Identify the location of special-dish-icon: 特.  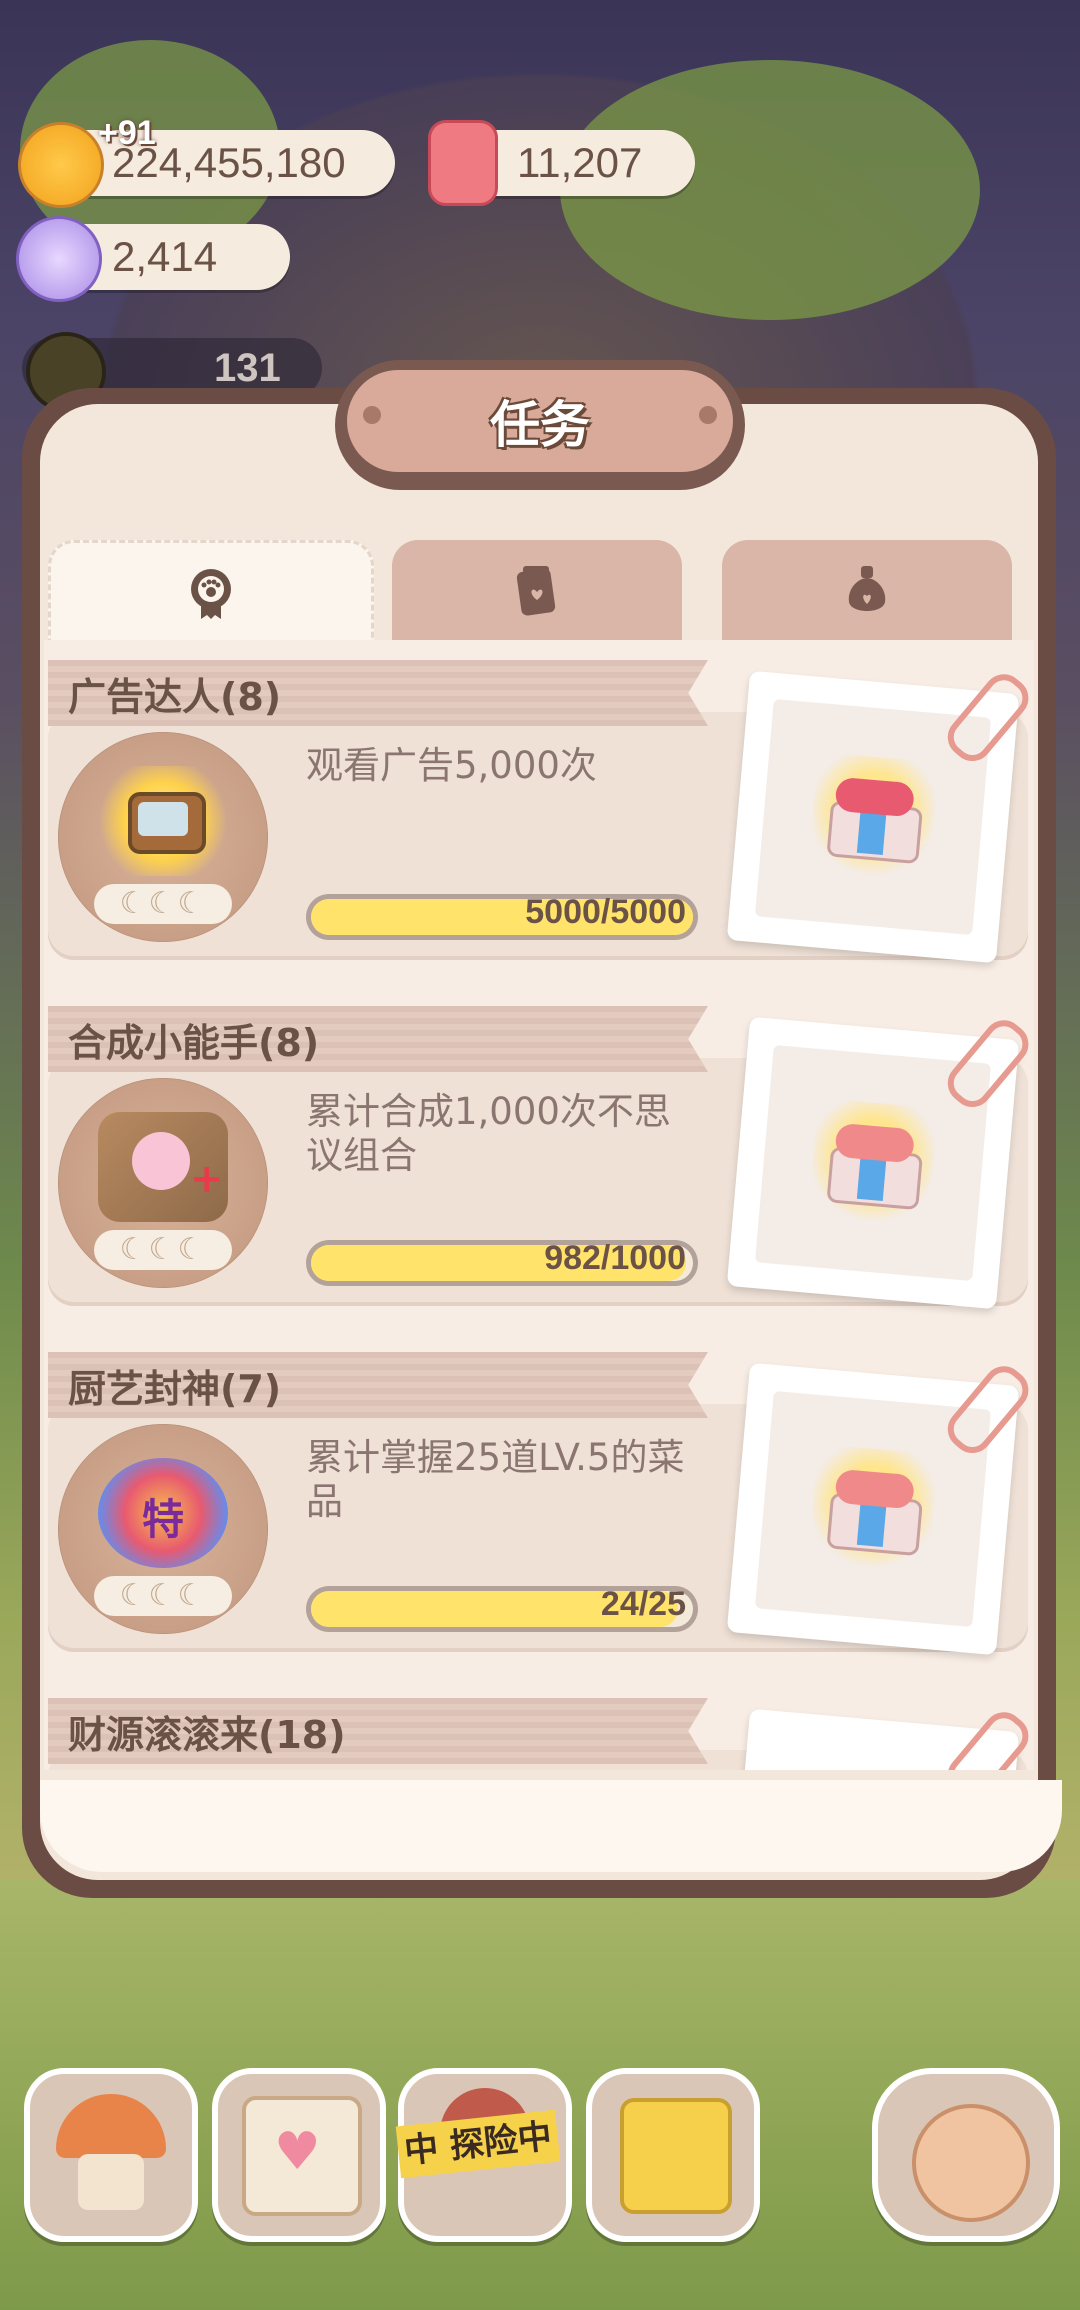
(163, 1513).